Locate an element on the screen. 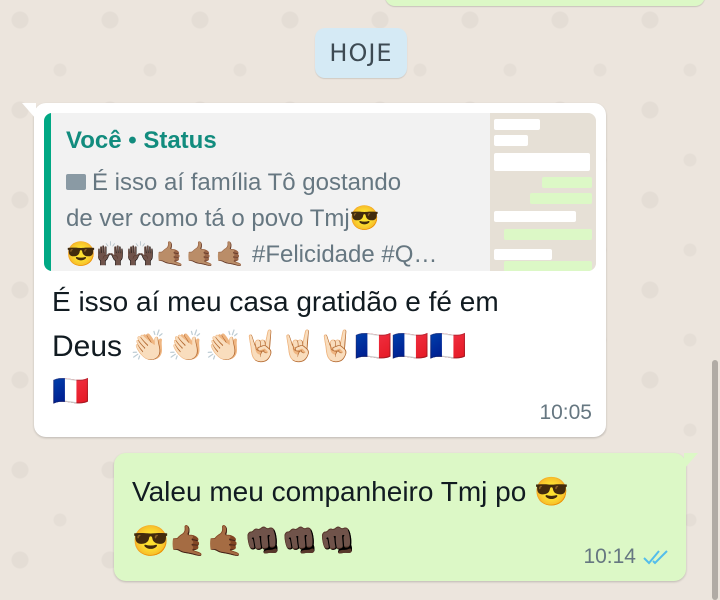  message-time: 10:05 is located at coordinates (565, 412).